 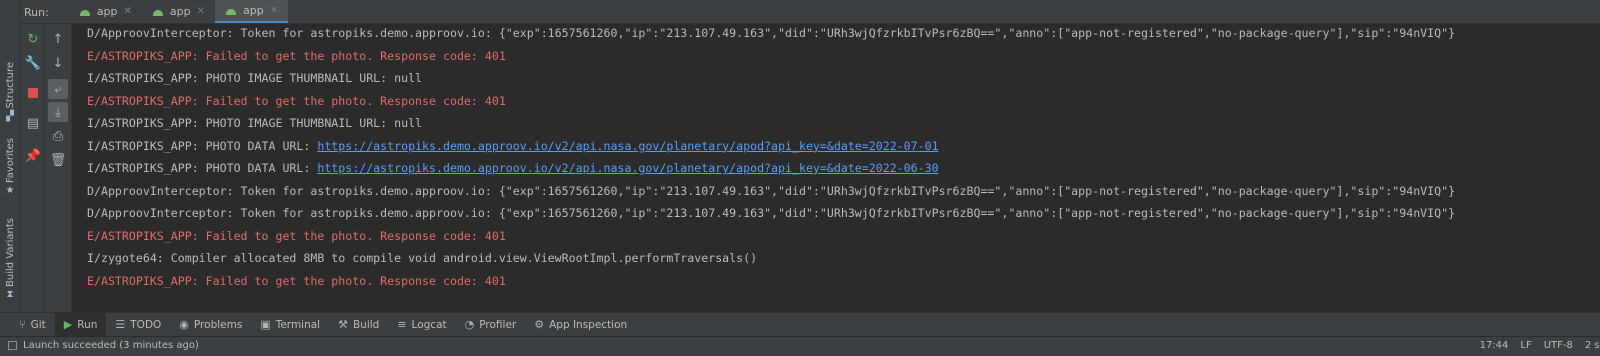 I want to click on stop-icon, so click(x=33, y=93).